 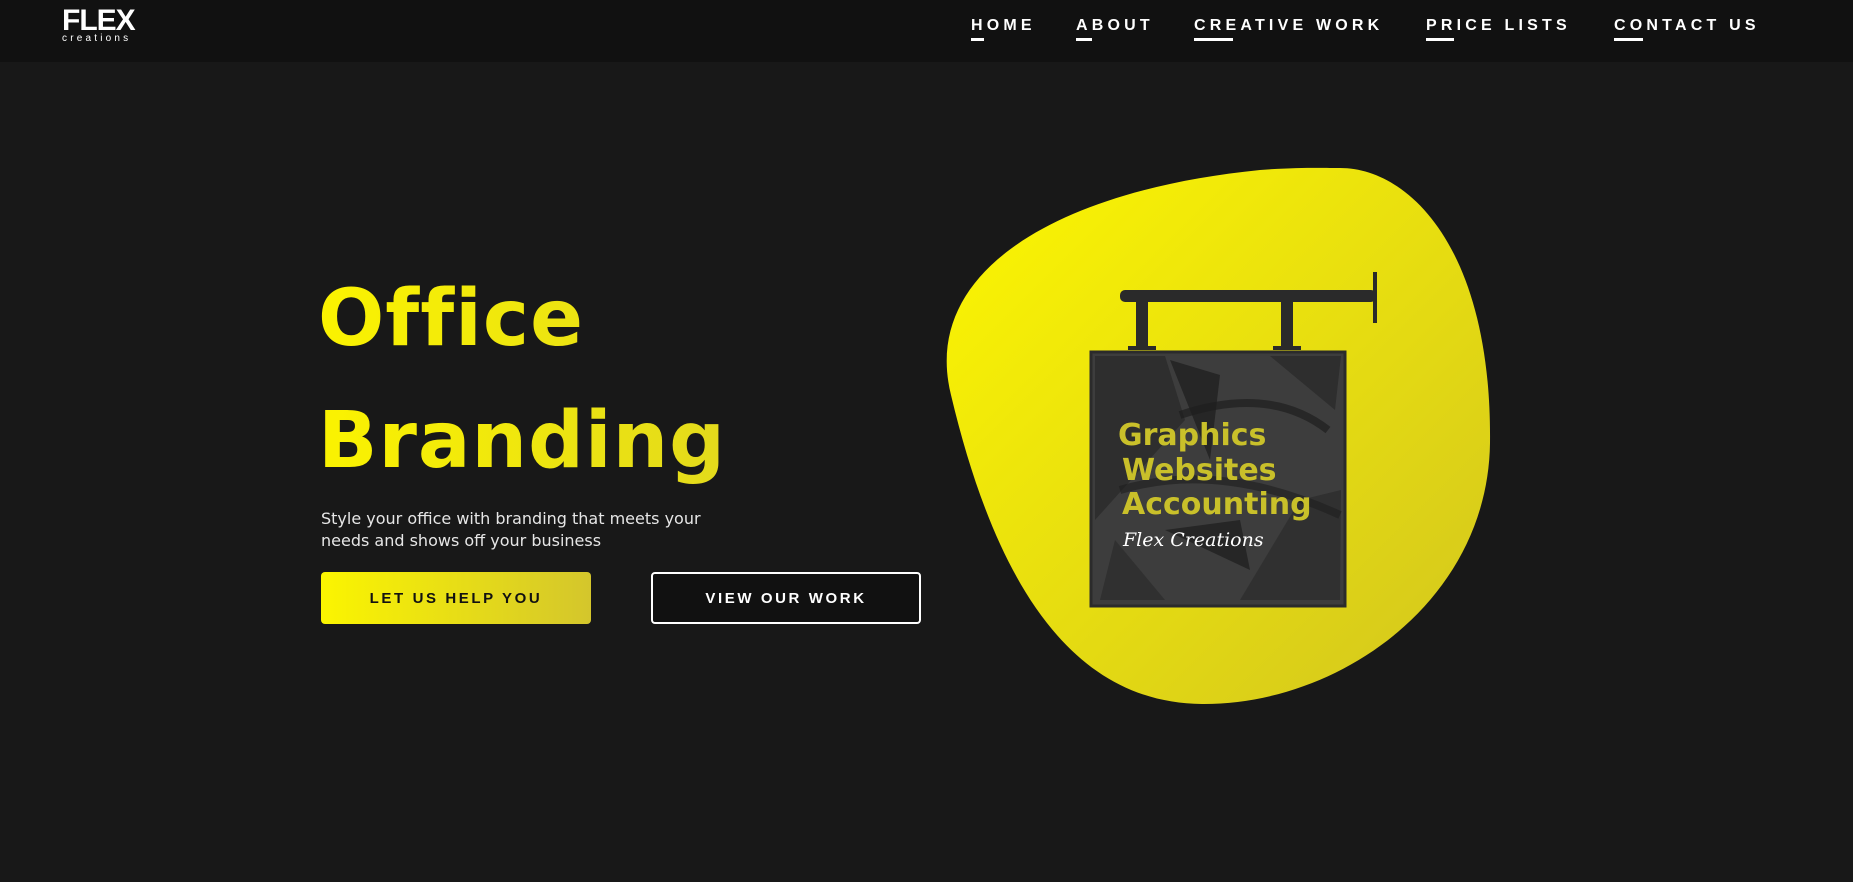 I want to click on sign-line-1: Graphics, so click(x=1192, y=435).